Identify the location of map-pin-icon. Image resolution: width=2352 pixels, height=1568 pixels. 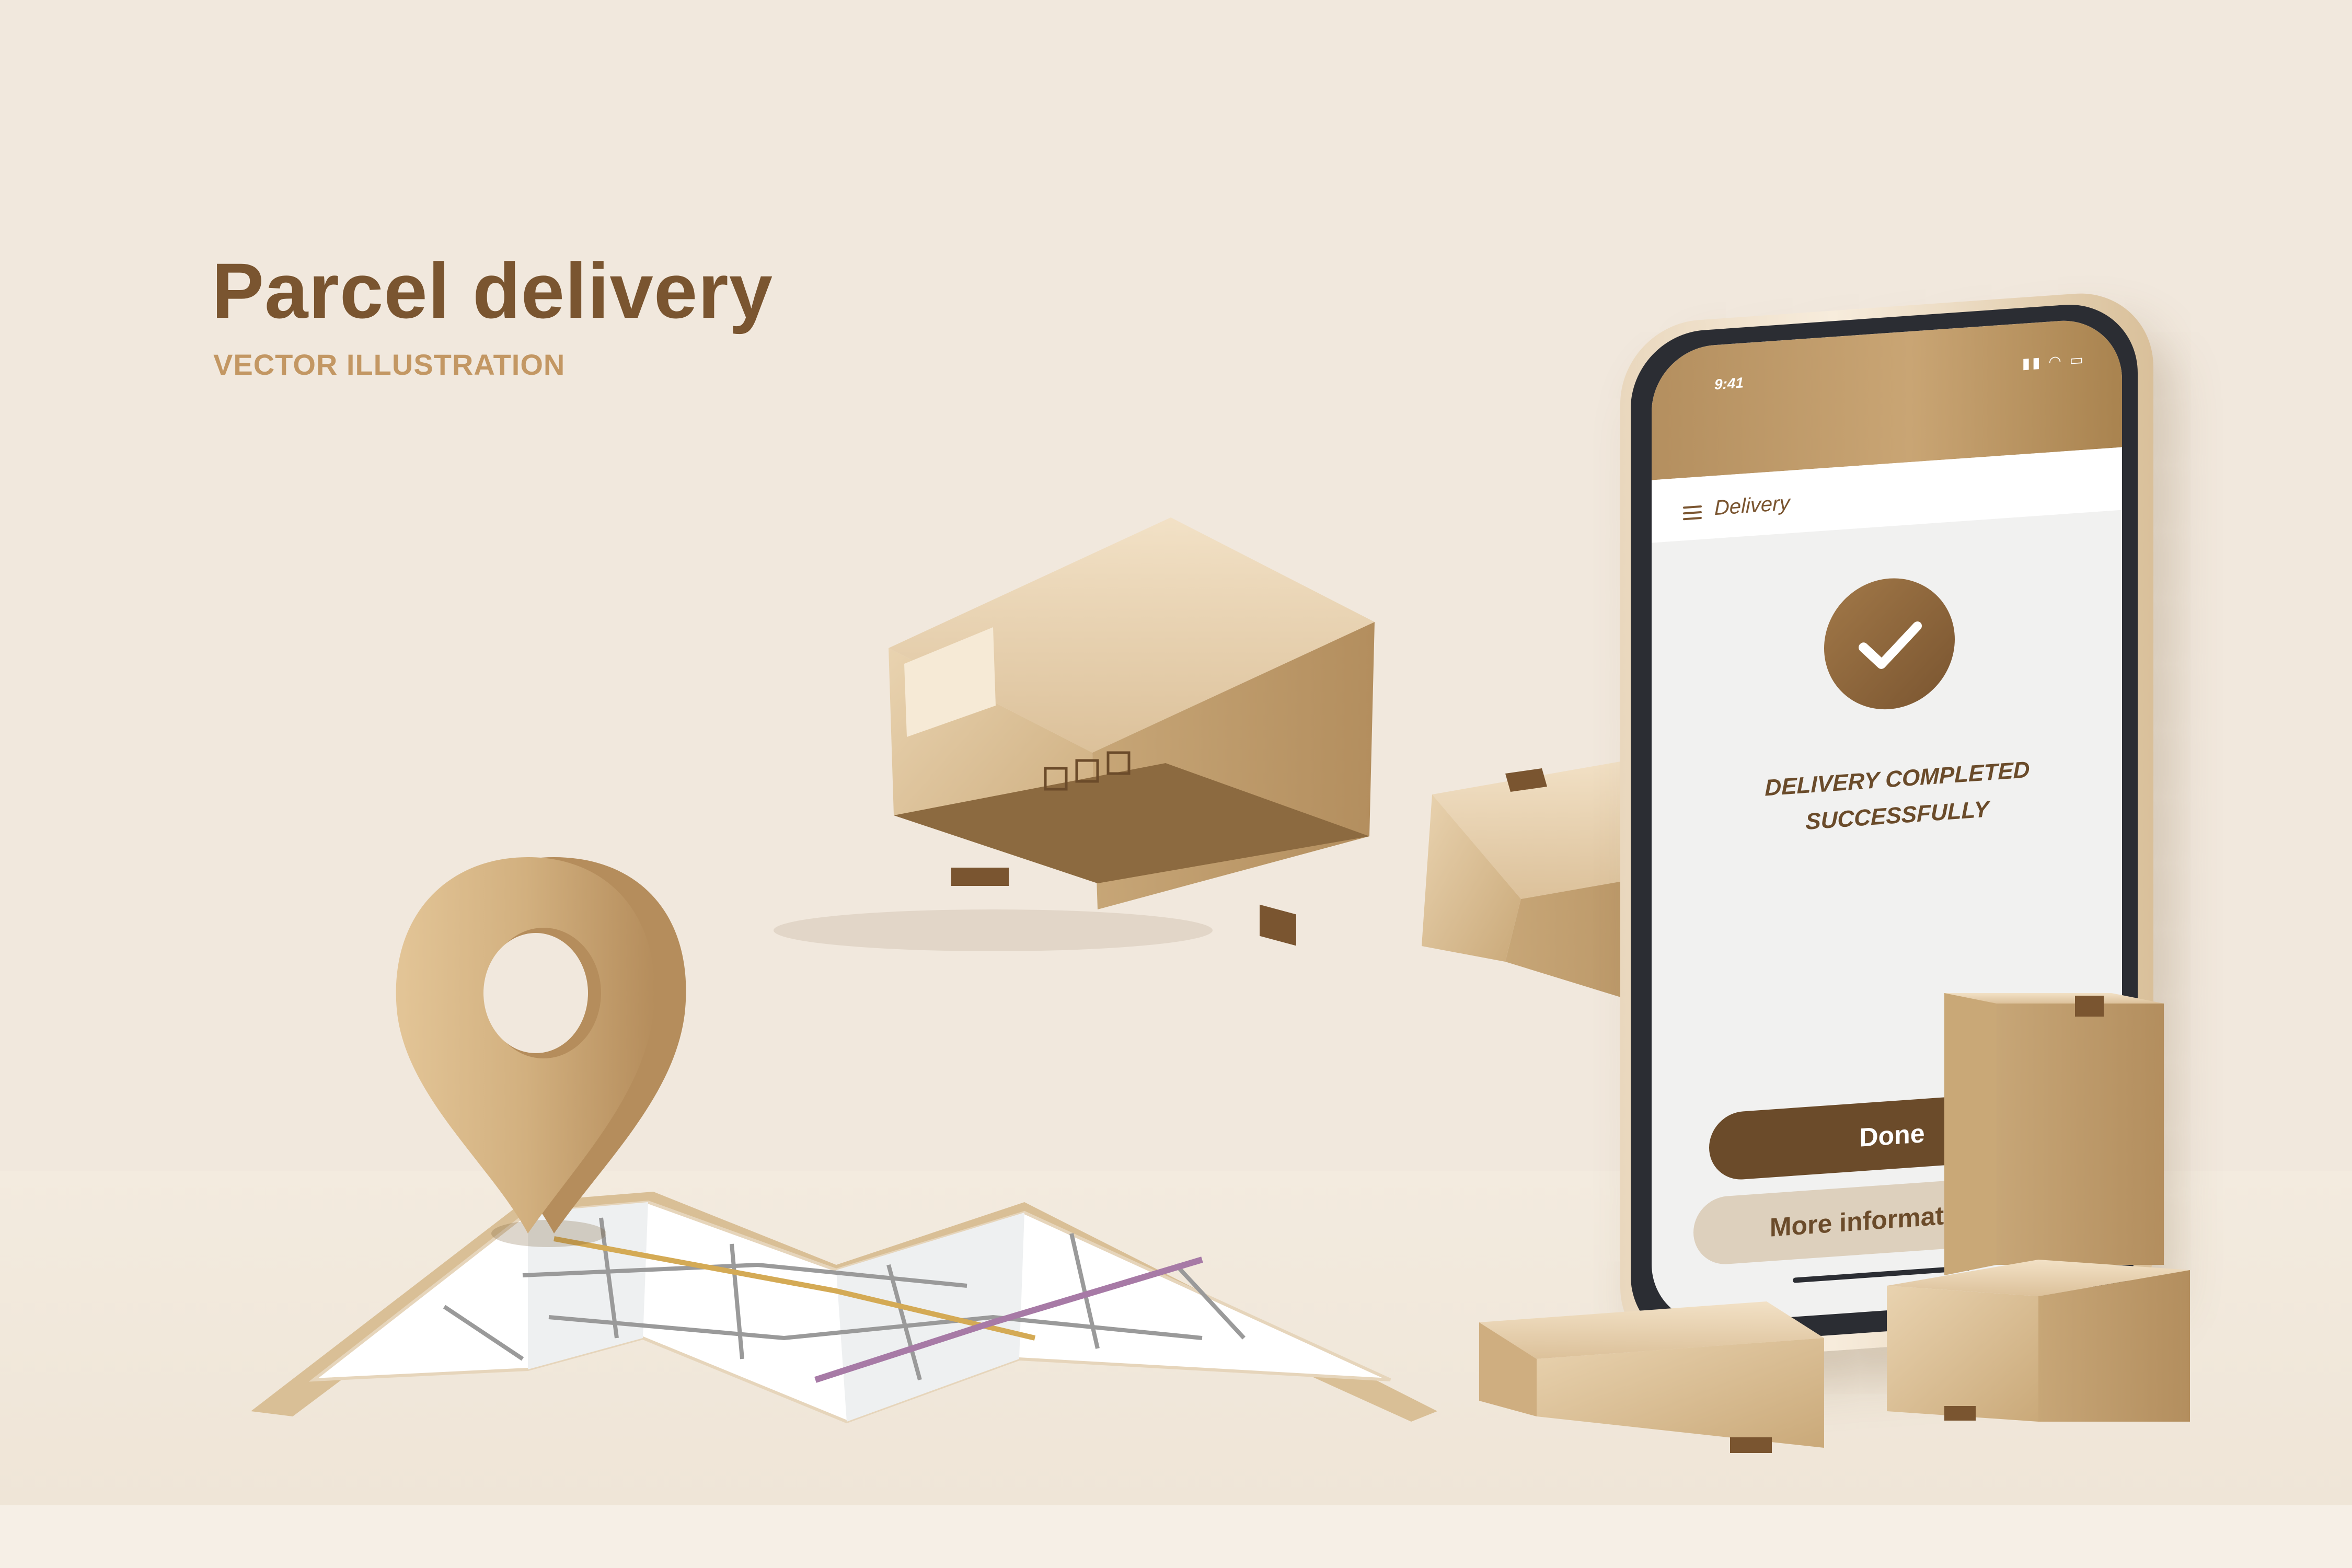
(541, 1052).